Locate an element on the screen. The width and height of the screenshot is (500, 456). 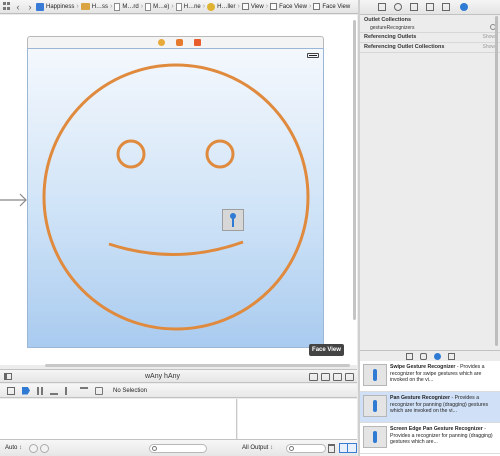
console-view is located at coordinates (297, 419).